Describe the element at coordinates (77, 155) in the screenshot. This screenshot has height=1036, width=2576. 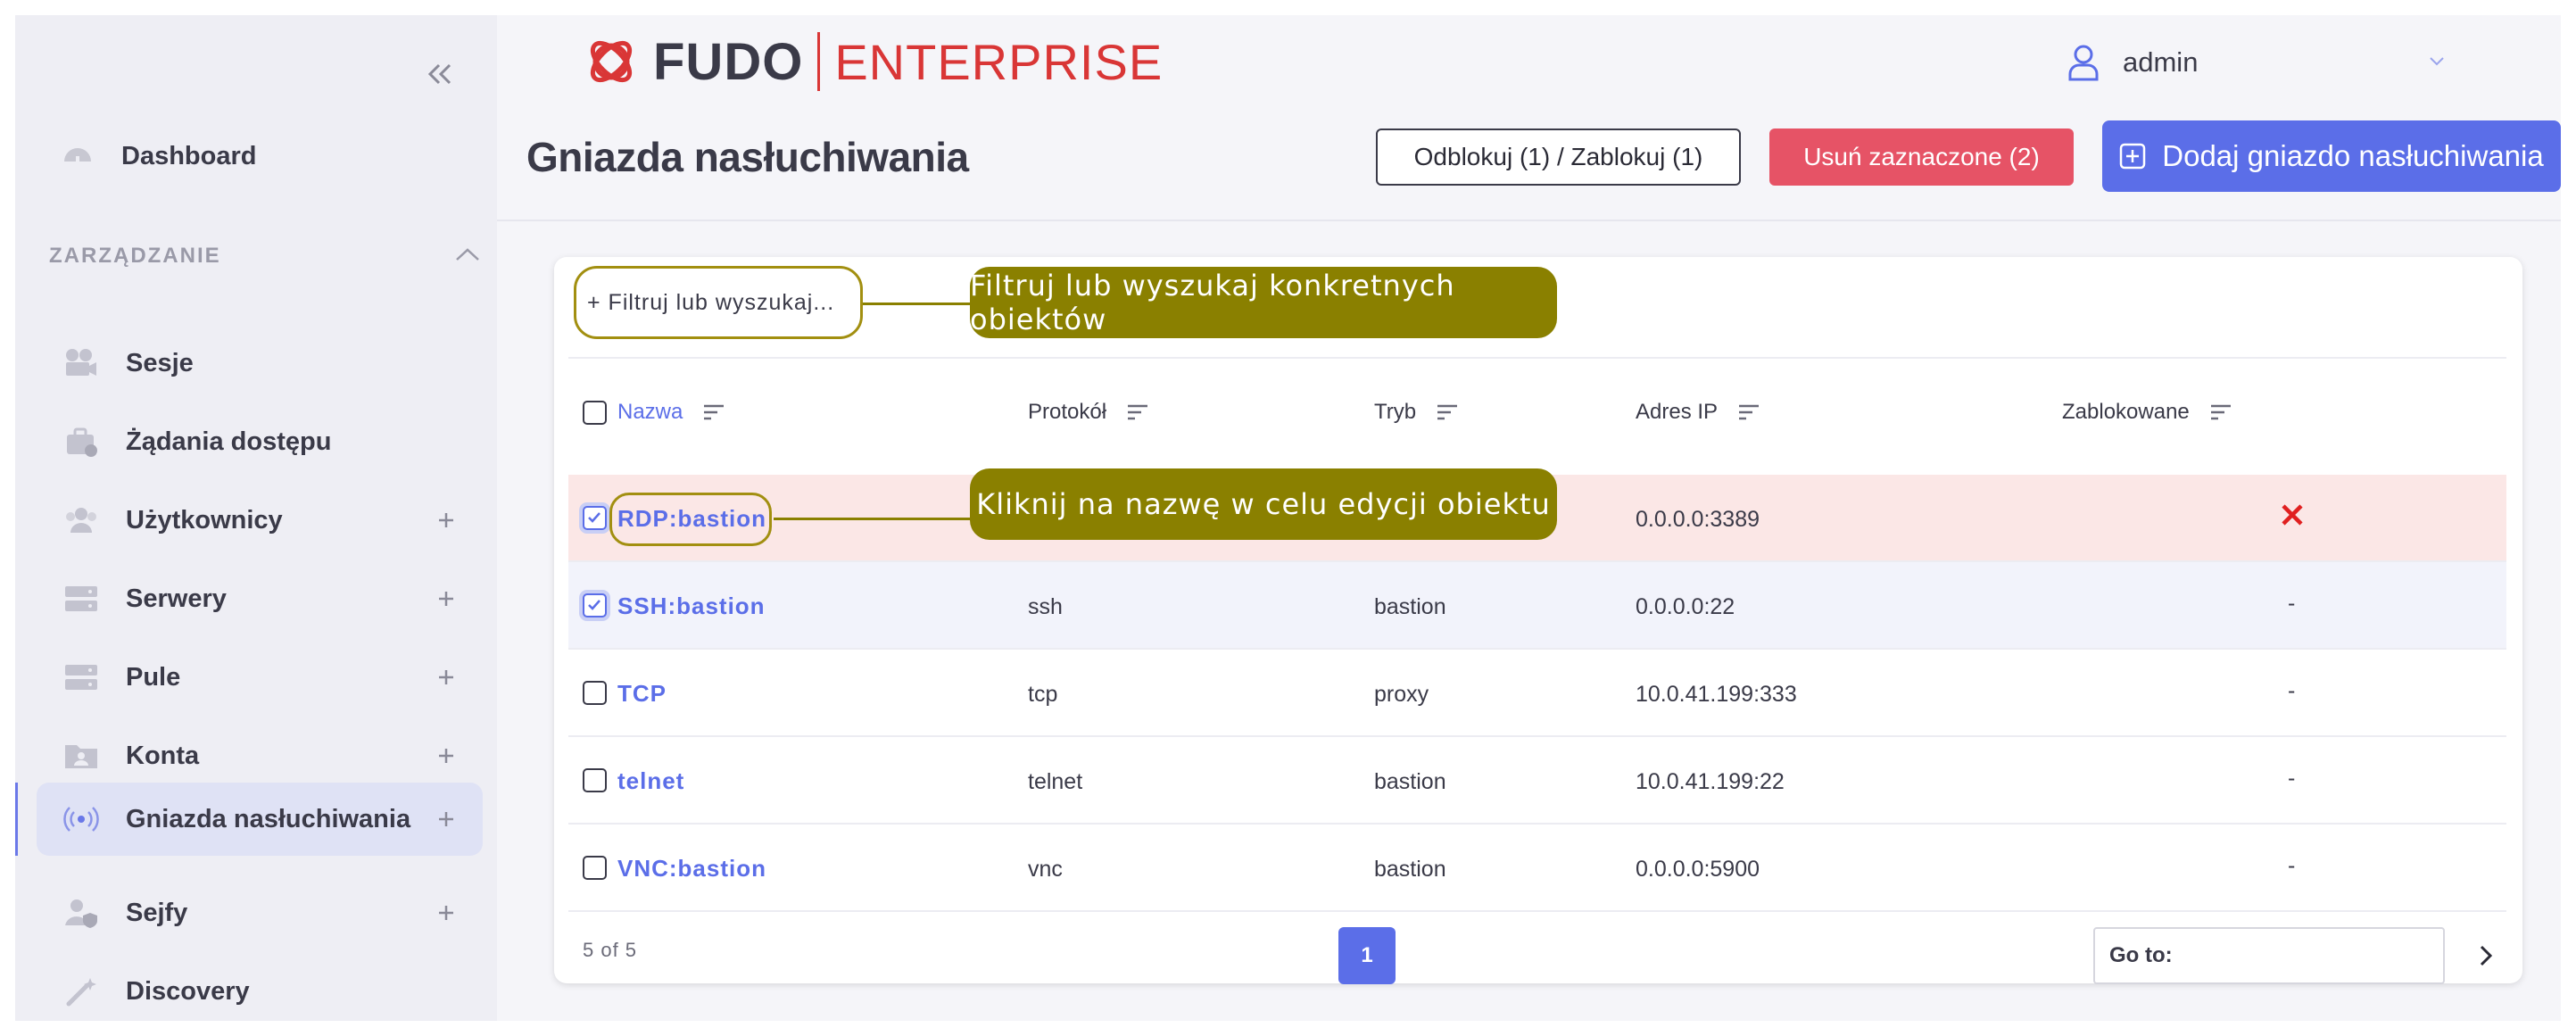
I see `dashboard-icon` at that location.